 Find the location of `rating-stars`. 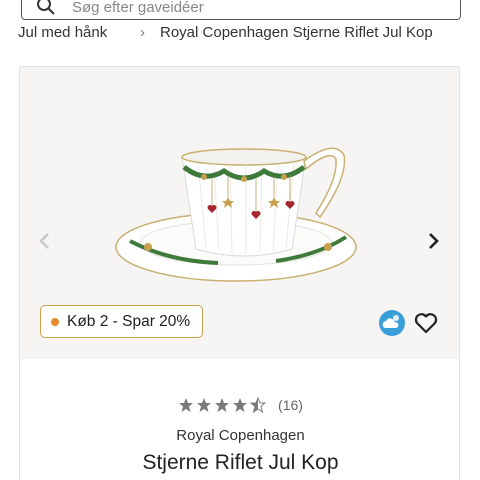

rating-stars is located at coordinates (222, 405).